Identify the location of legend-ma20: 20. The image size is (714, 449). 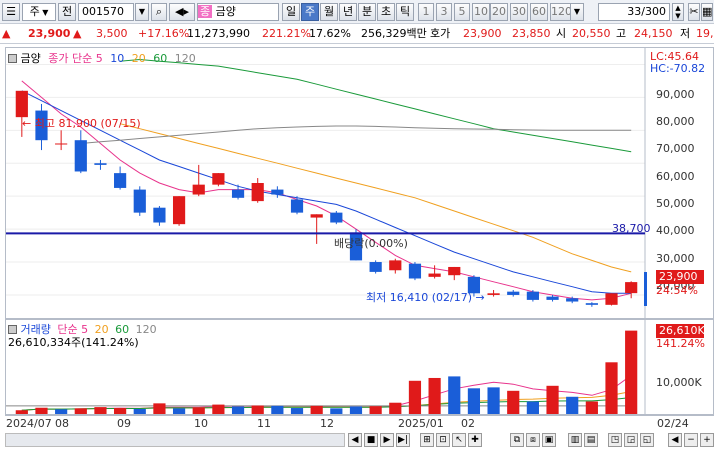
(138, 58).